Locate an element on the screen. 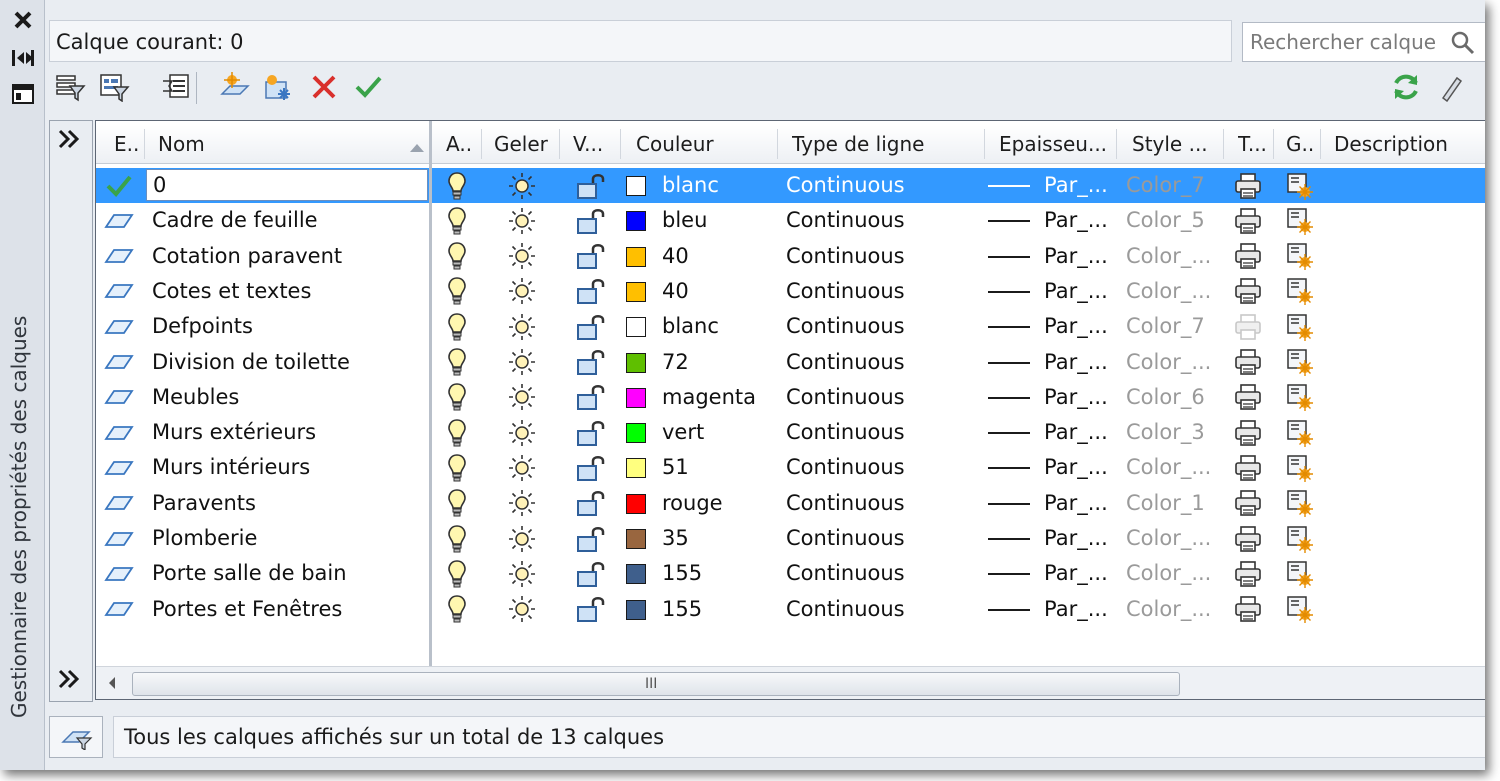 This screenshot has width=1500, height=781. layer-name: Meubles is located at coordinates (287, 397).